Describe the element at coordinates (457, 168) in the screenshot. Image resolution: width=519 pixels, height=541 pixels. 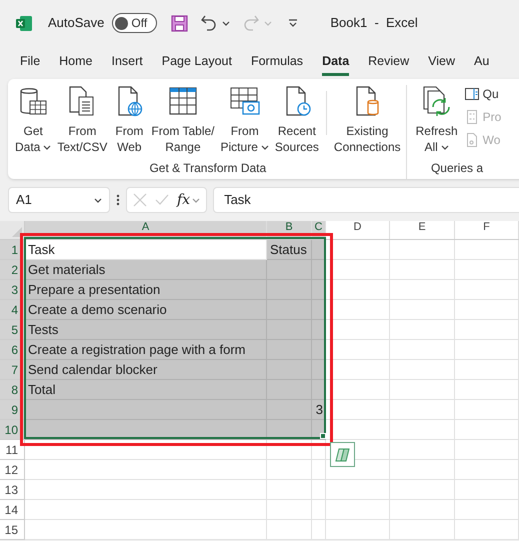
I see `group-label: Queries a` at that location.